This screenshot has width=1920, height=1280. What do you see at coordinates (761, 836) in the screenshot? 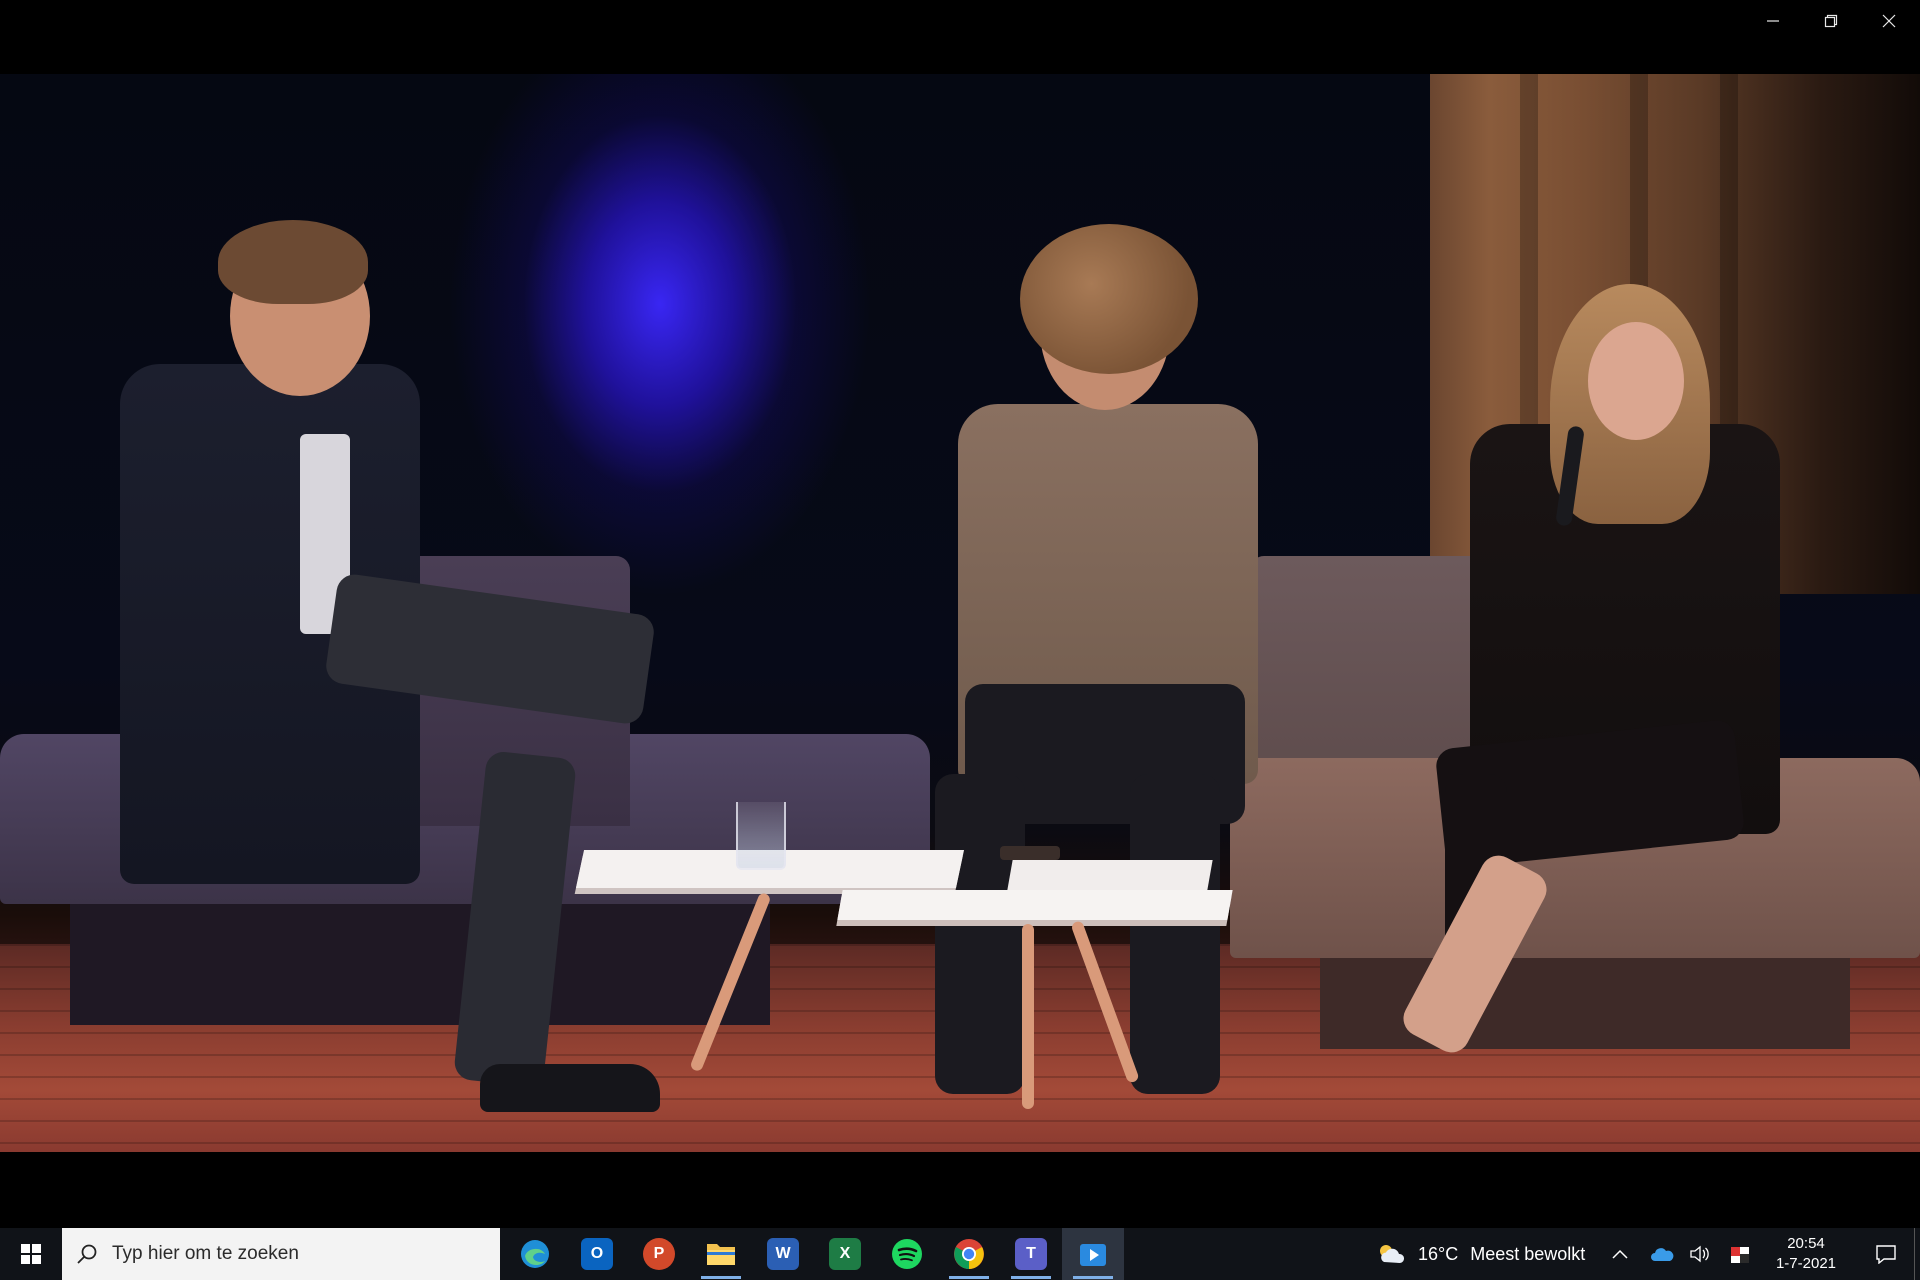
I see `water-glass` at bounding box center [761, 836].